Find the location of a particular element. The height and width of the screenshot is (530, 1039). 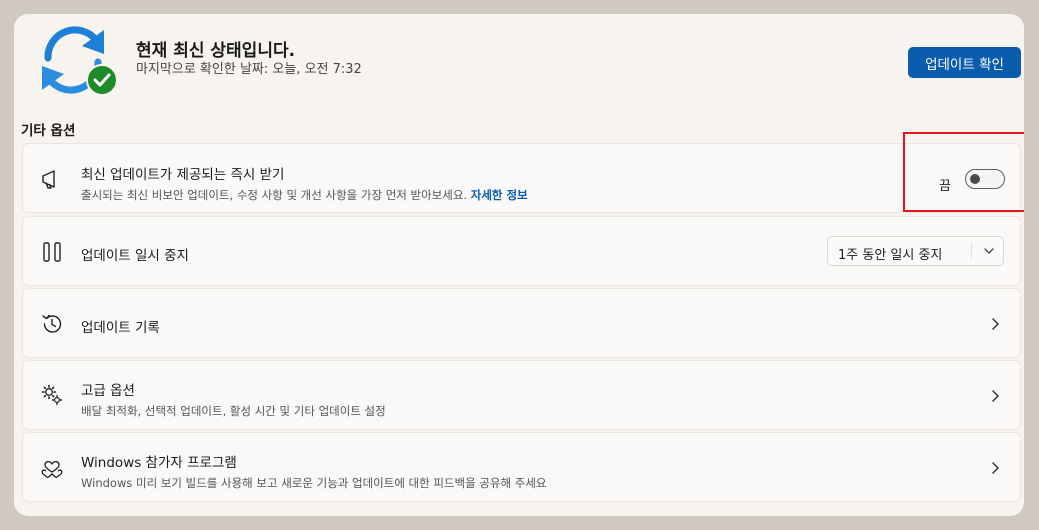

learn-more-link: 자세한 정보 is located at coordinates (499, 195).